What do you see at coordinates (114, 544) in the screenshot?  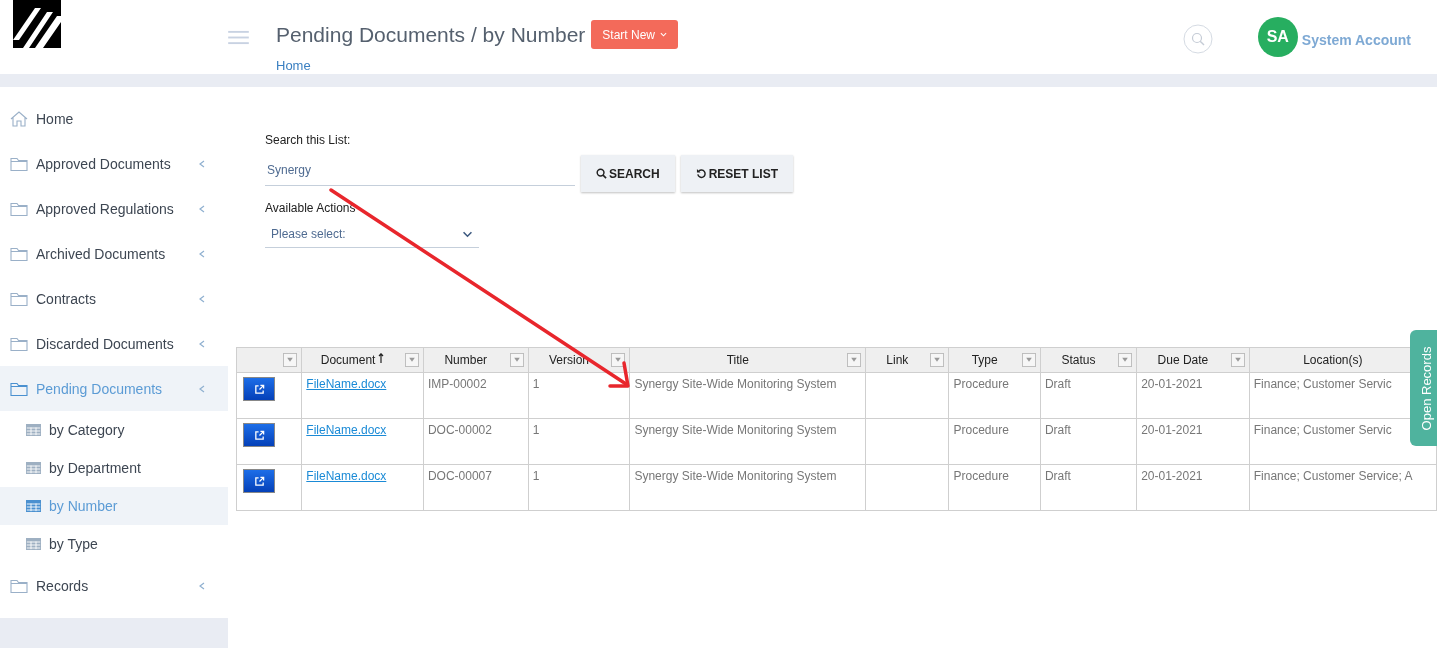 I see `sidebar-subitem: by Type` at bounding box center [114, 544].